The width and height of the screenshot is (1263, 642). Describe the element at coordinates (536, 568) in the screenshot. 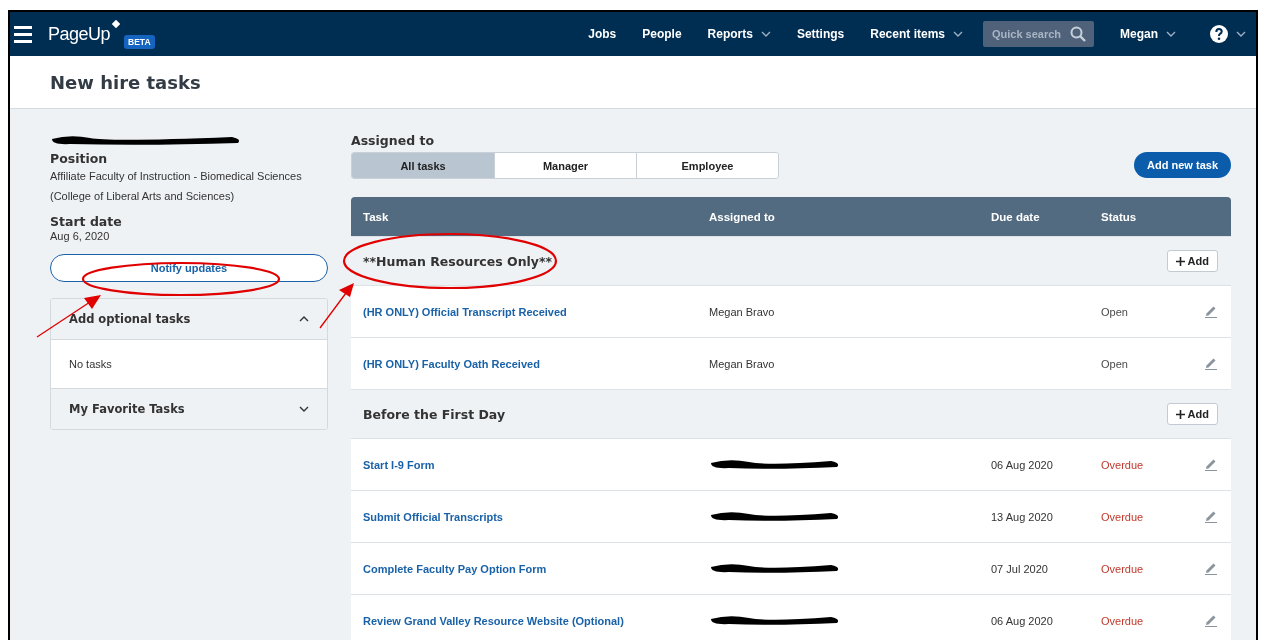

I see `task-link: Complete Faculty Pay Option Form` at that location.